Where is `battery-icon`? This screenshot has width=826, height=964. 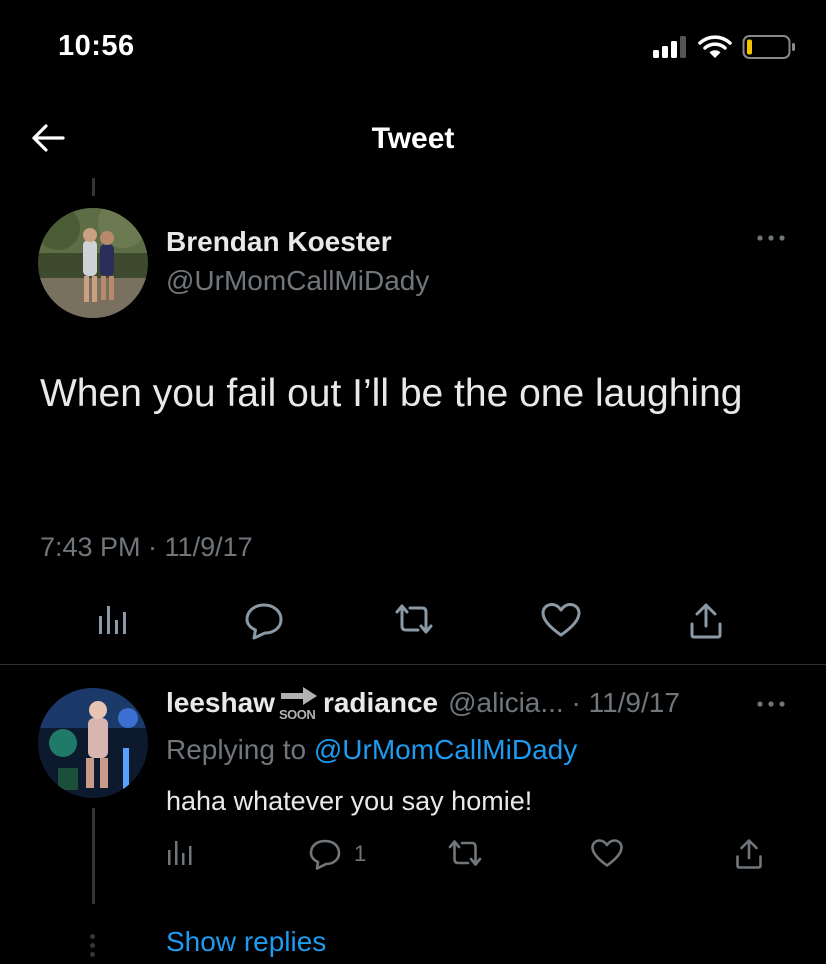
battery-icon is located at coordinates (768, 47).